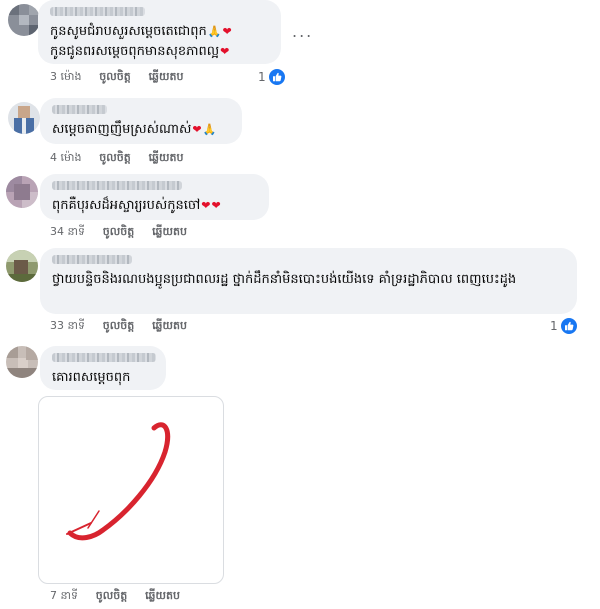 Image resolution: width=600 pixels, height=609 pixels. What do you see at coordinates (118, 481) in the screenshot?
I see `check-sticker-icon` at bounding box center [118, 481].